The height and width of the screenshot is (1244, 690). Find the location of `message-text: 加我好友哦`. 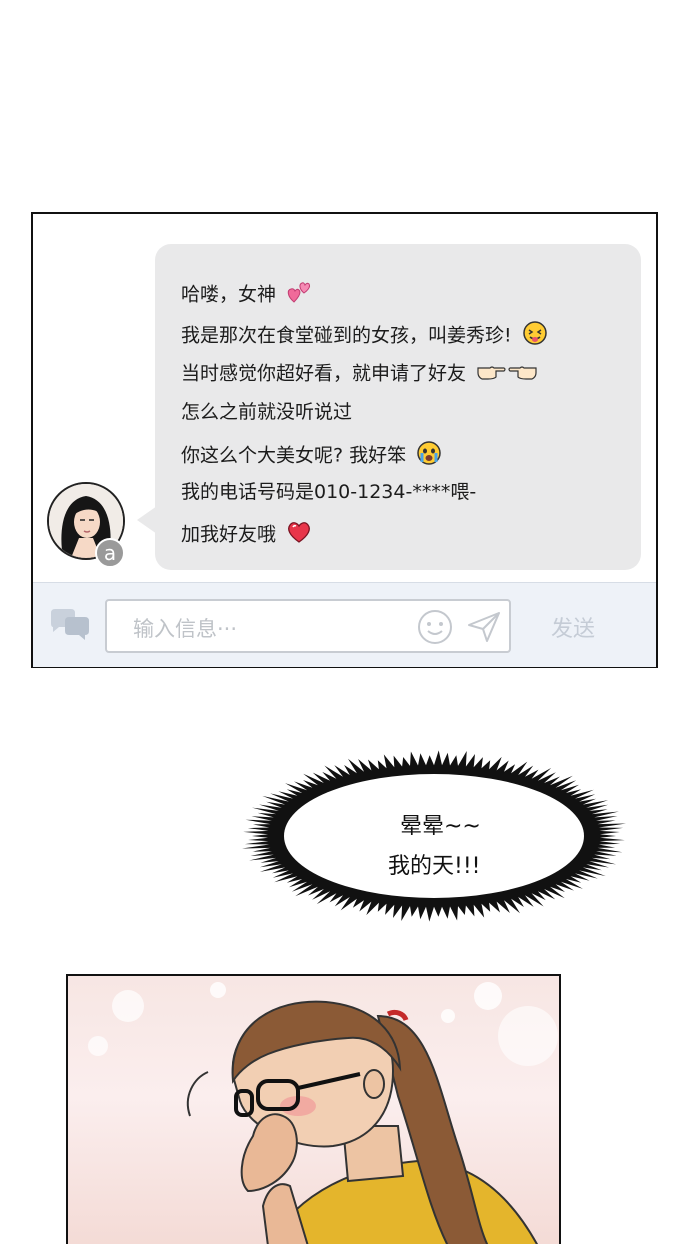

message-text: 加我好友哦 is located at coordinates (229, 534).